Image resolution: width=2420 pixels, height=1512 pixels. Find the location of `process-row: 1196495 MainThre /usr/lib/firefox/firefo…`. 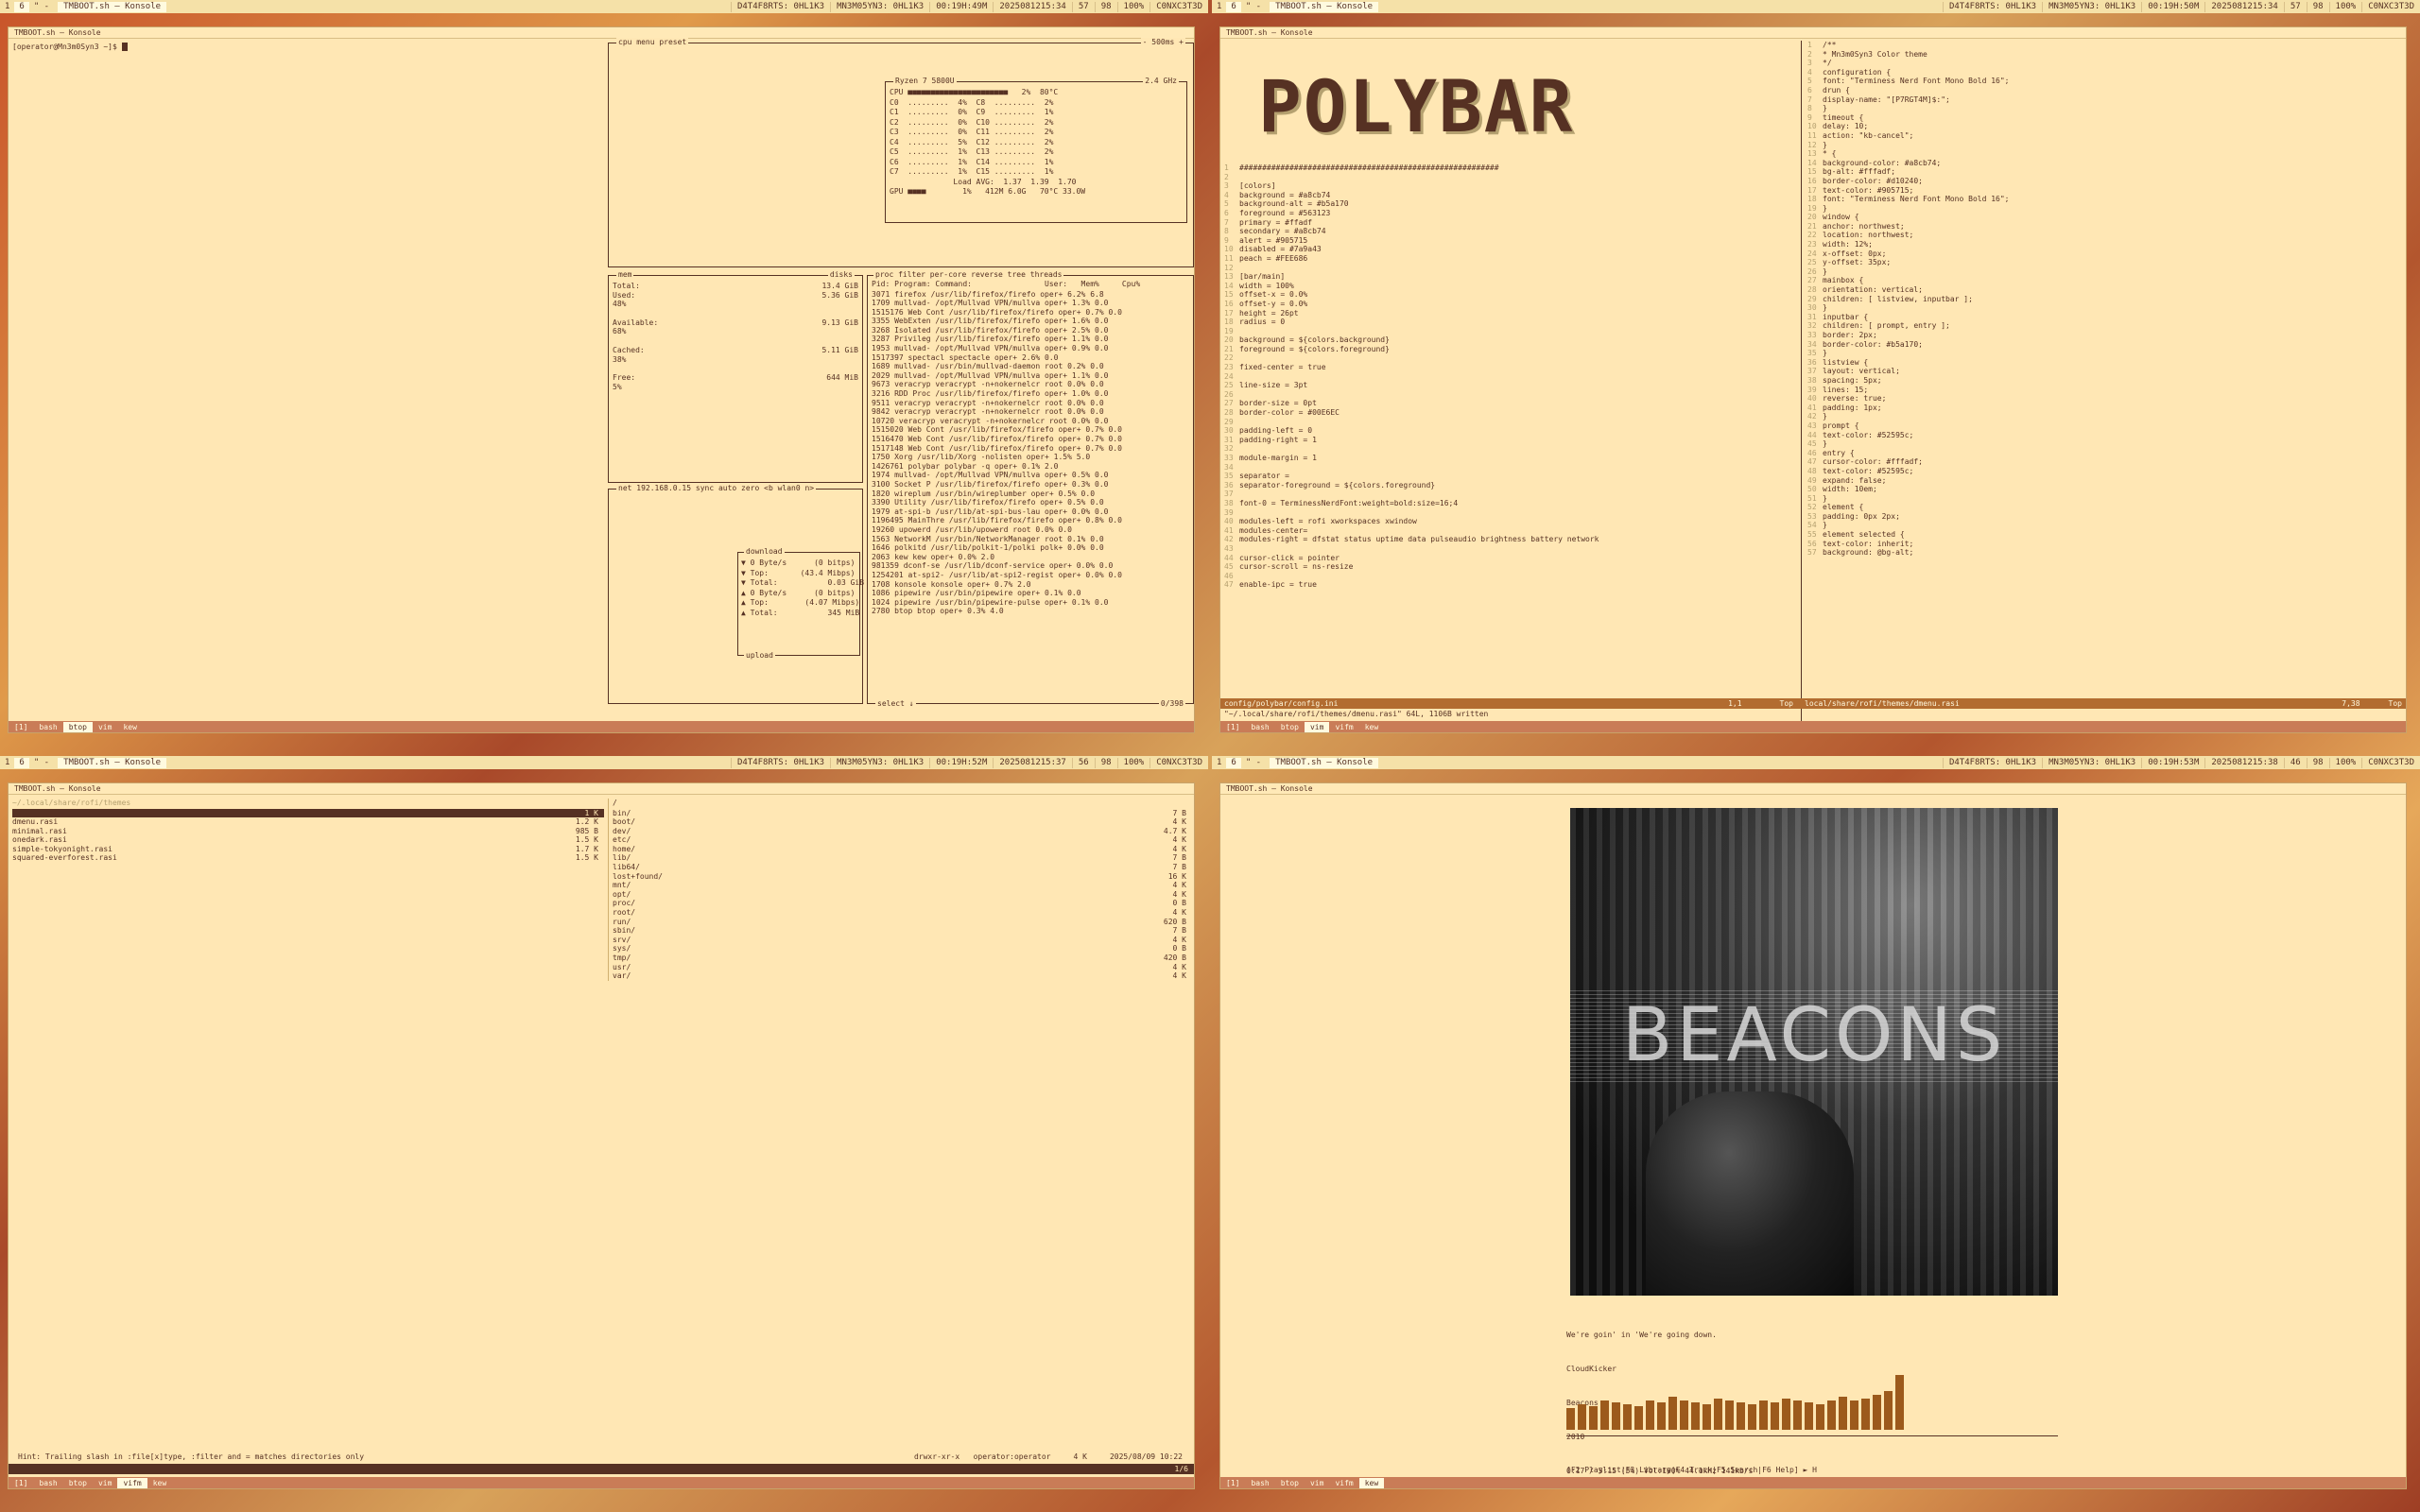

process-row: 1196495 MainThre /usr/lib/firefox/firefo… is located at coordinates (1030, 520).